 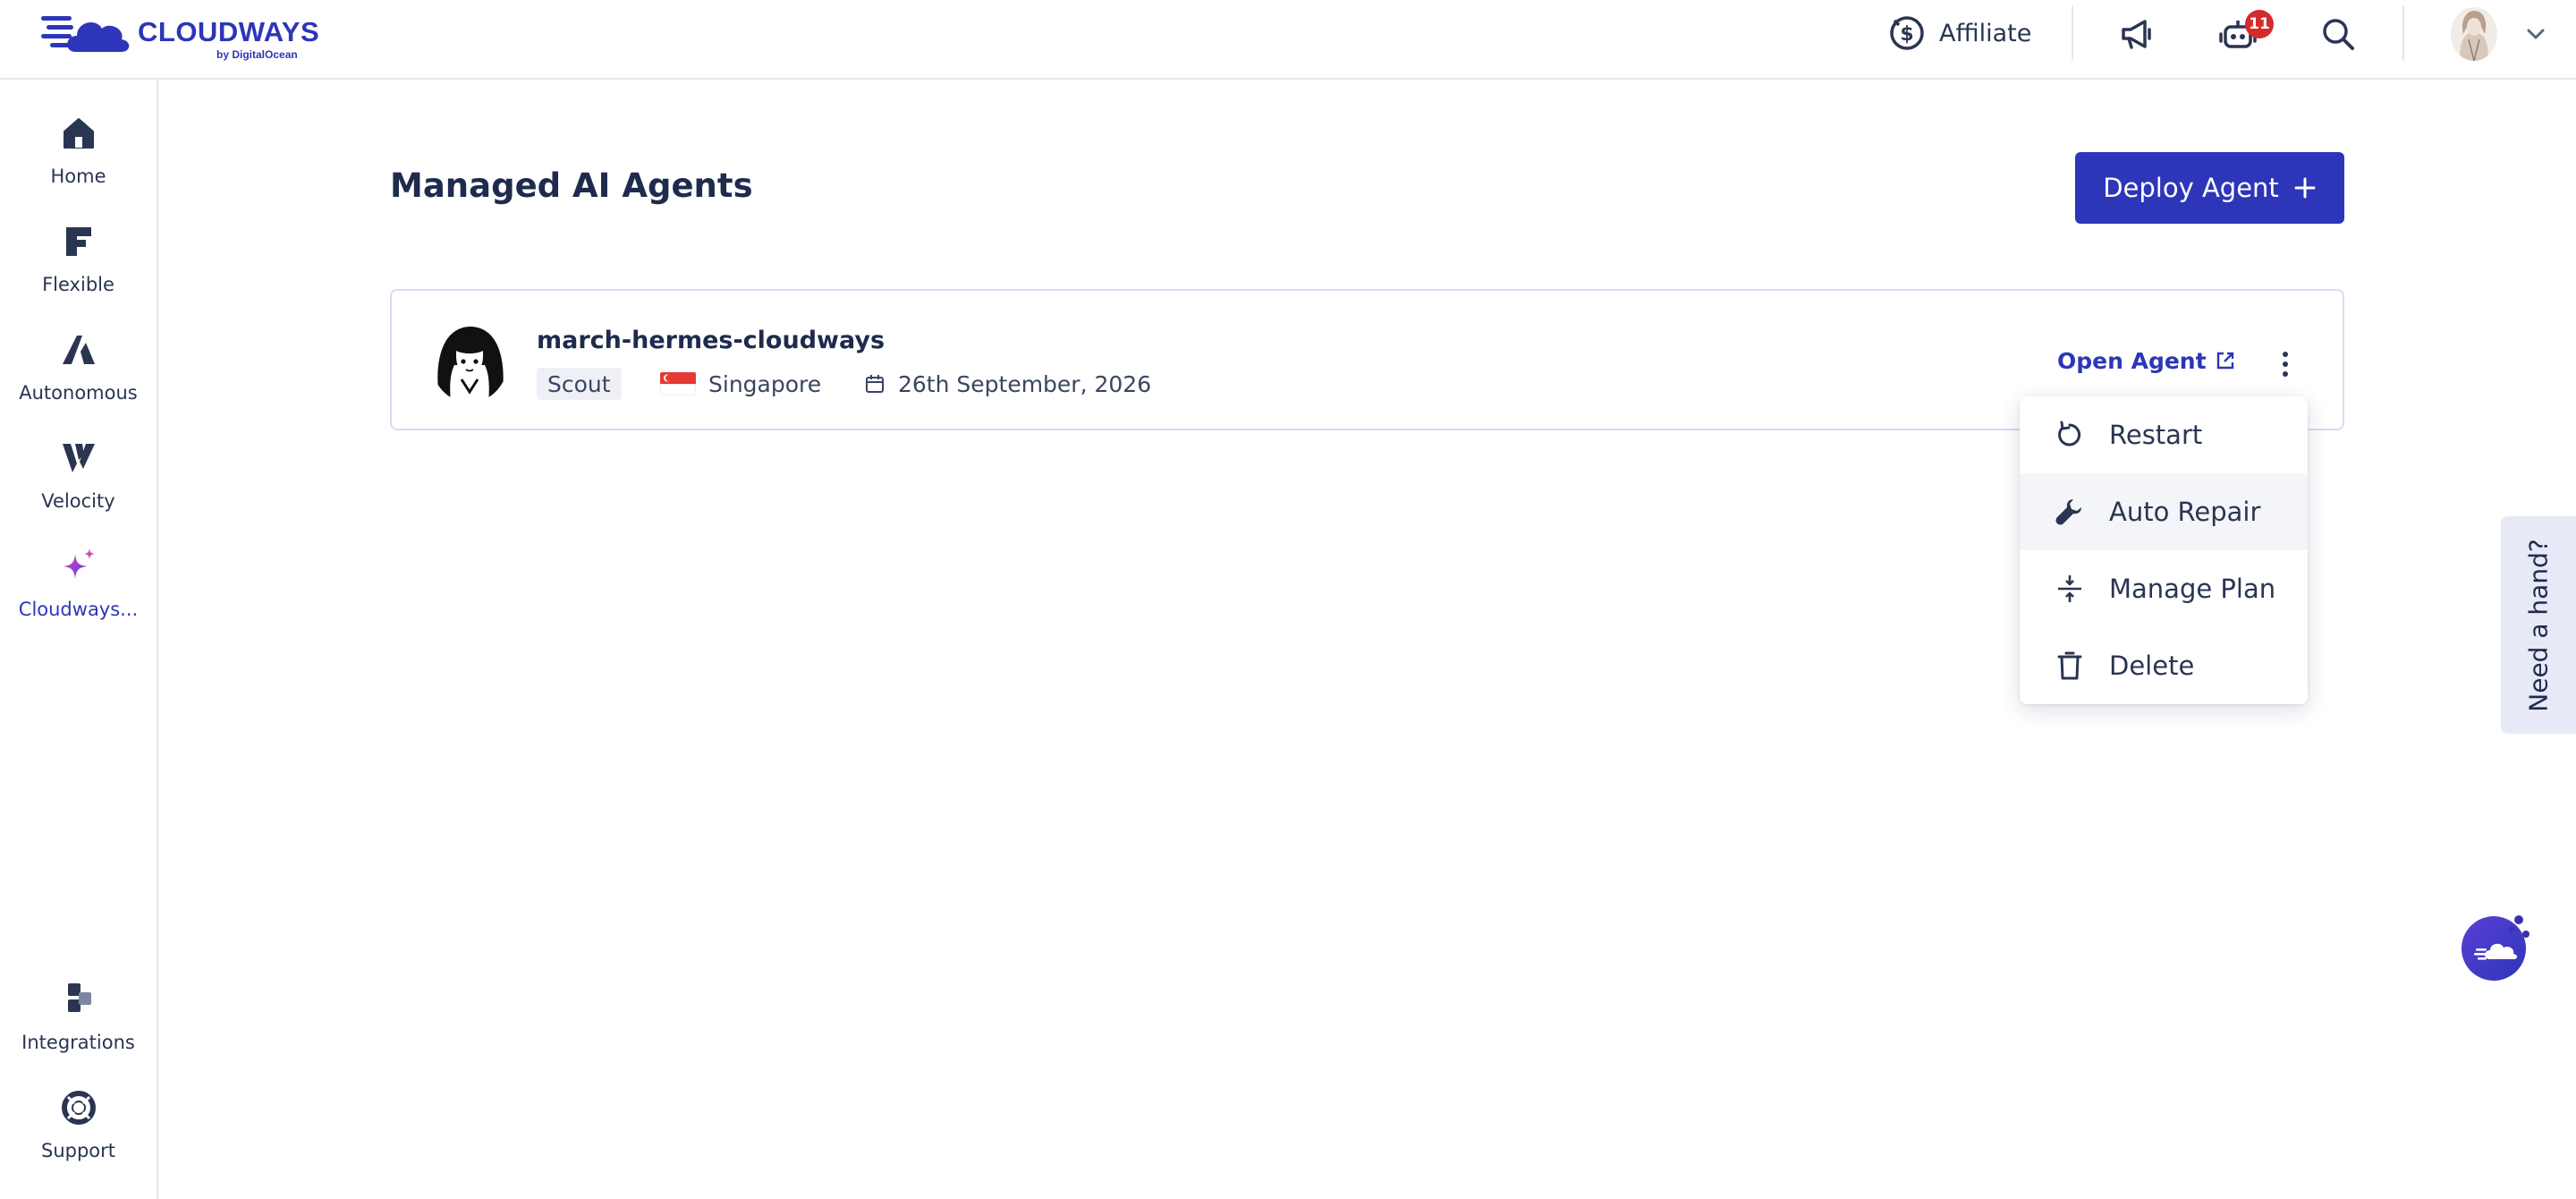 What do you see at coordinates (2156, 435) in the screenshot?
I see `menu-item-label: Restart` at bounding box center [2156, 435].